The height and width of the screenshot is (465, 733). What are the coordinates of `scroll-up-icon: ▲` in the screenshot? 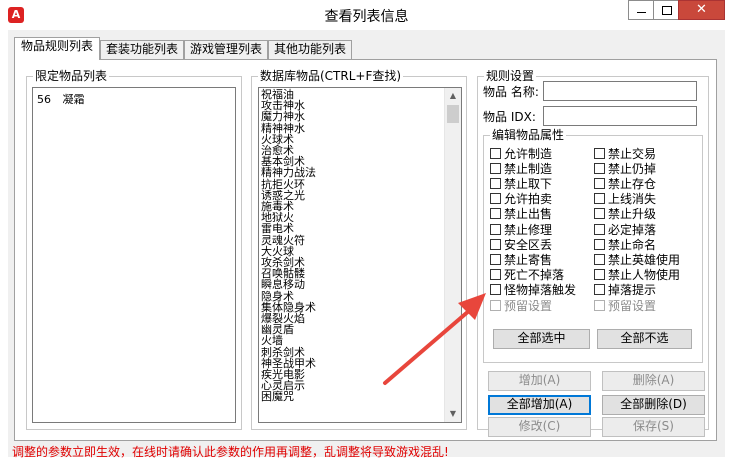 It's located at (453, 96).